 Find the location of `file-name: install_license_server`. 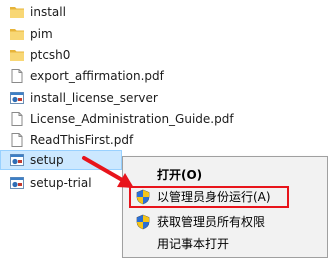

file-name: install_license_server is located at coordinates (94, 98).